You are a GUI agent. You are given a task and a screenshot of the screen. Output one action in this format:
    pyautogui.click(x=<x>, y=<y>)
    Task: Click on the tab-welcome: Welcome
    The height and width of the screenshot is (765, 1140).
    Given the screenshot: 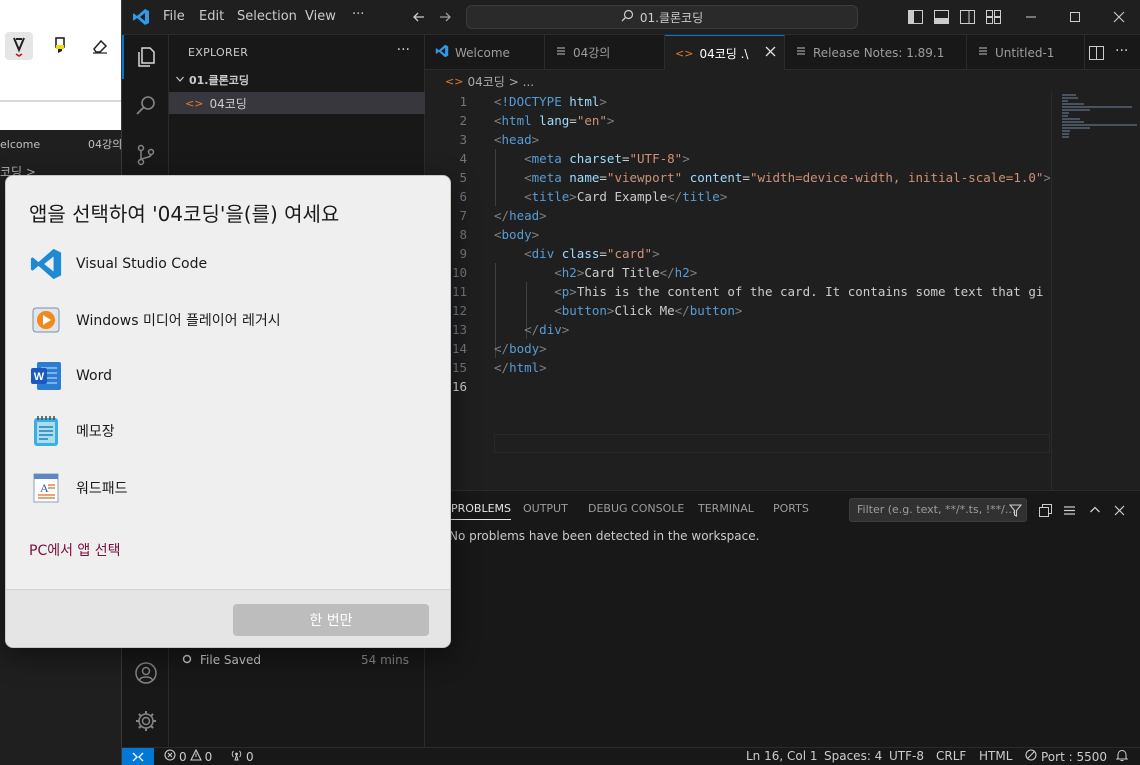 What is the action you would take?
    pyautogui.click(x=485, y=52)
    